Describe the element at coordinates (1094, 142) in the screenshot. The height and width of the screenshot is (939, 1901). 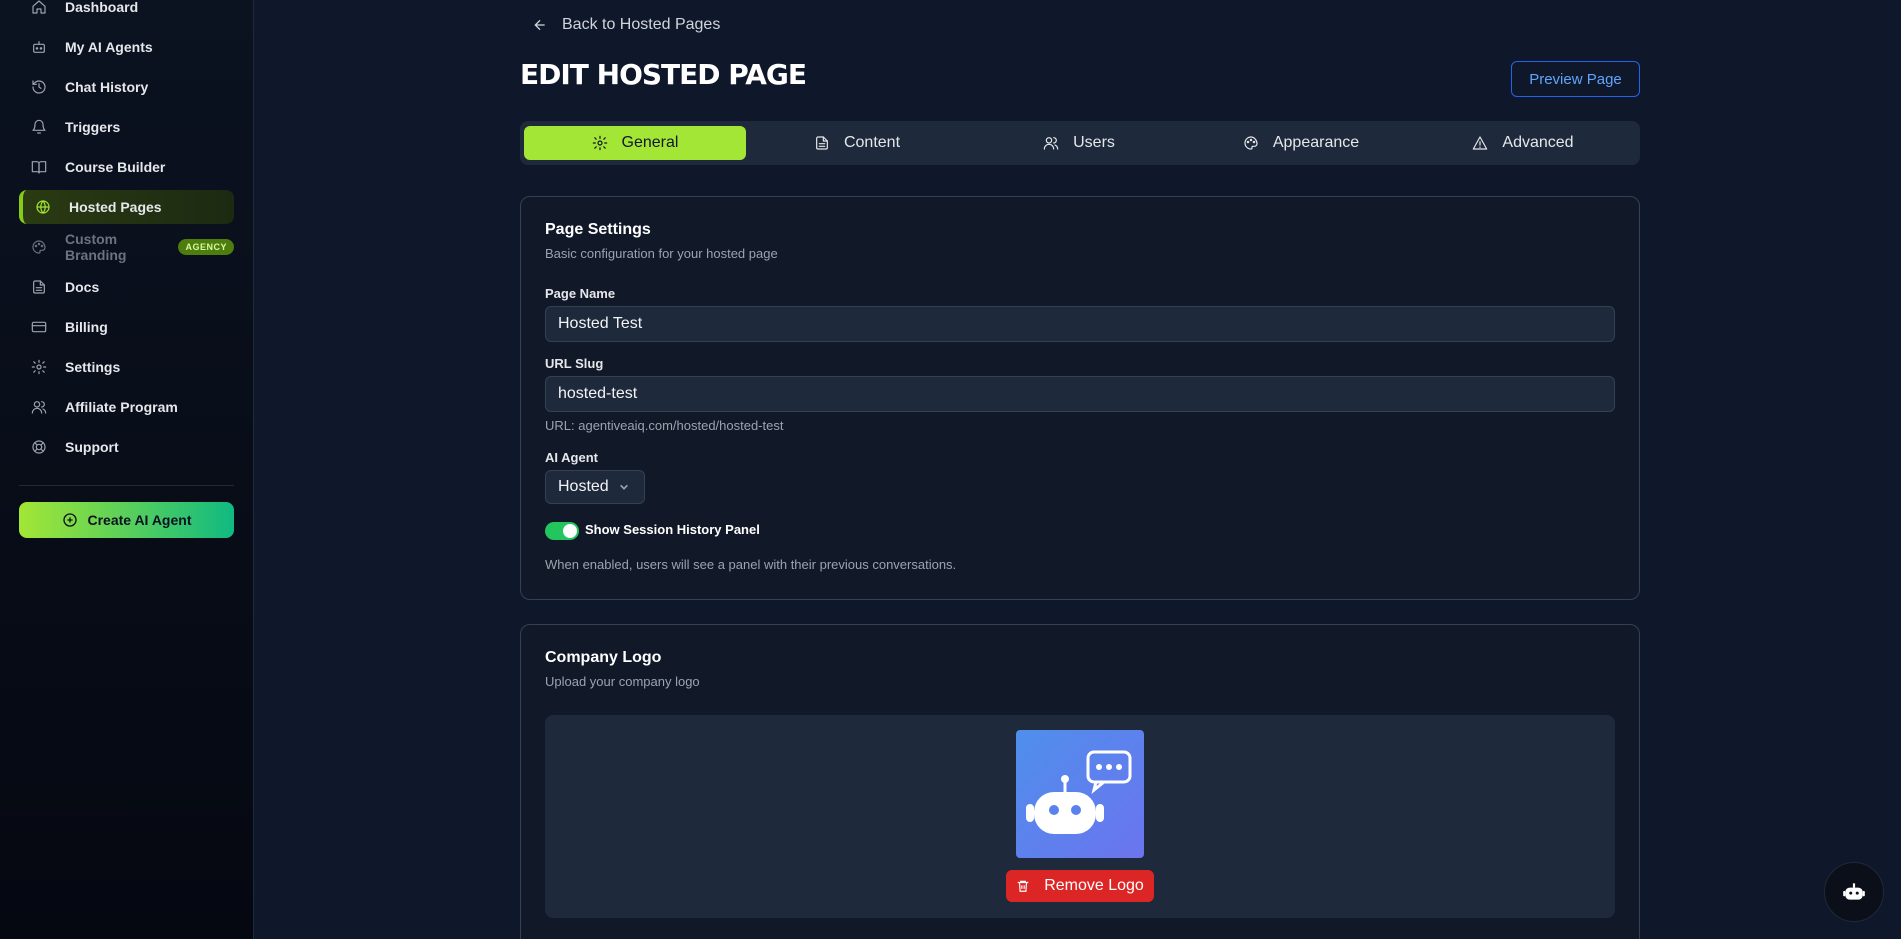
I see `tab-label: Users` at that location.